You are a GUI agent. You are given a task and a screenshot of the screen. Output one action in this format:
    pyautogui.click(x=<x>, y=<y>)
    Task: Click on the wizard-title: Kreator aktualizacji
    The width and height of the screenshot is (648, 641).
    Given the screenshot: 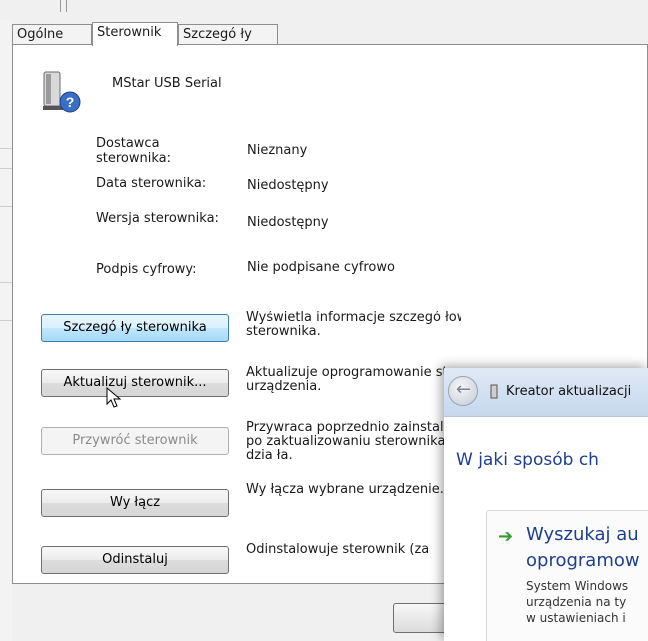 What is the action you would take?
    pyautogui.click(x=569, y=391)
    